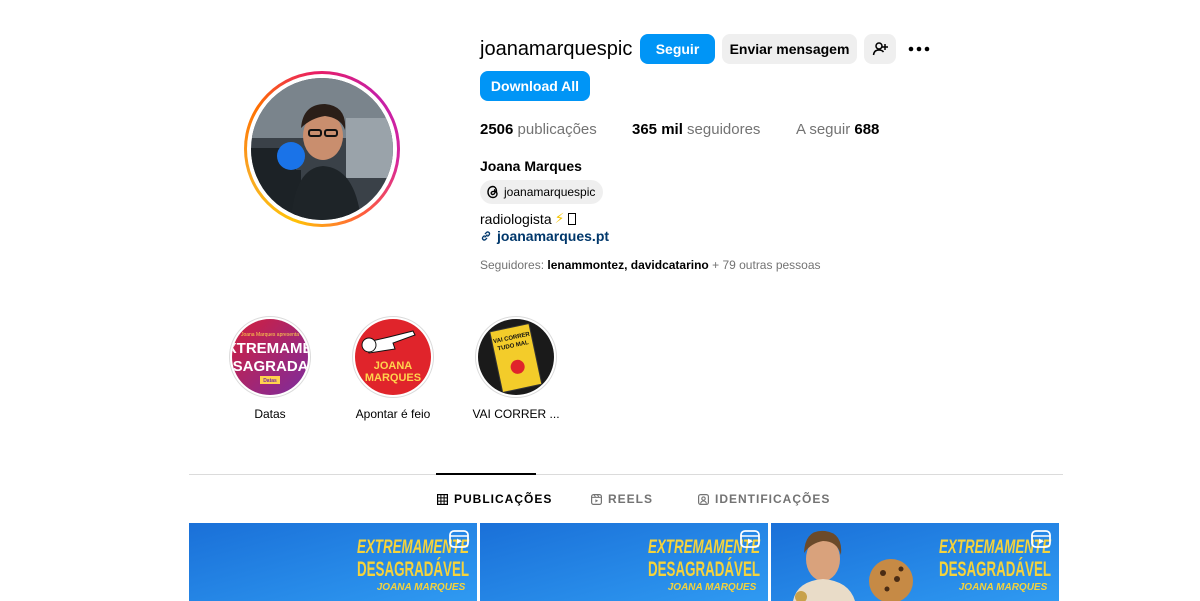 The image size is (1200, 601). Describe the element at coordinates (270, 348) in the screenshot. I see `highlight-datas-line1: EXTREMAMEN` at that location.